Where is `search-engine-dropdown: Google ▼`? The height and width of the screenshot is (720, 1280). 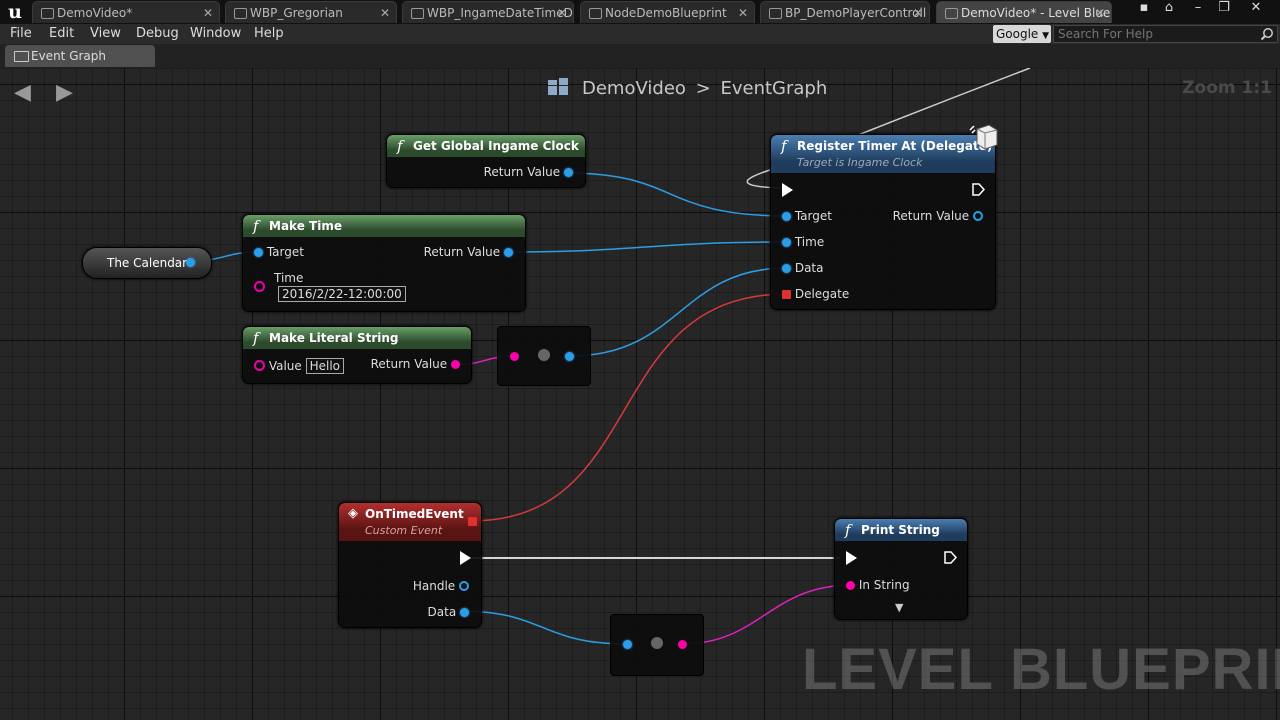
search-engine-dropdown: Google ▼ is located at coordinates (1022, 34).